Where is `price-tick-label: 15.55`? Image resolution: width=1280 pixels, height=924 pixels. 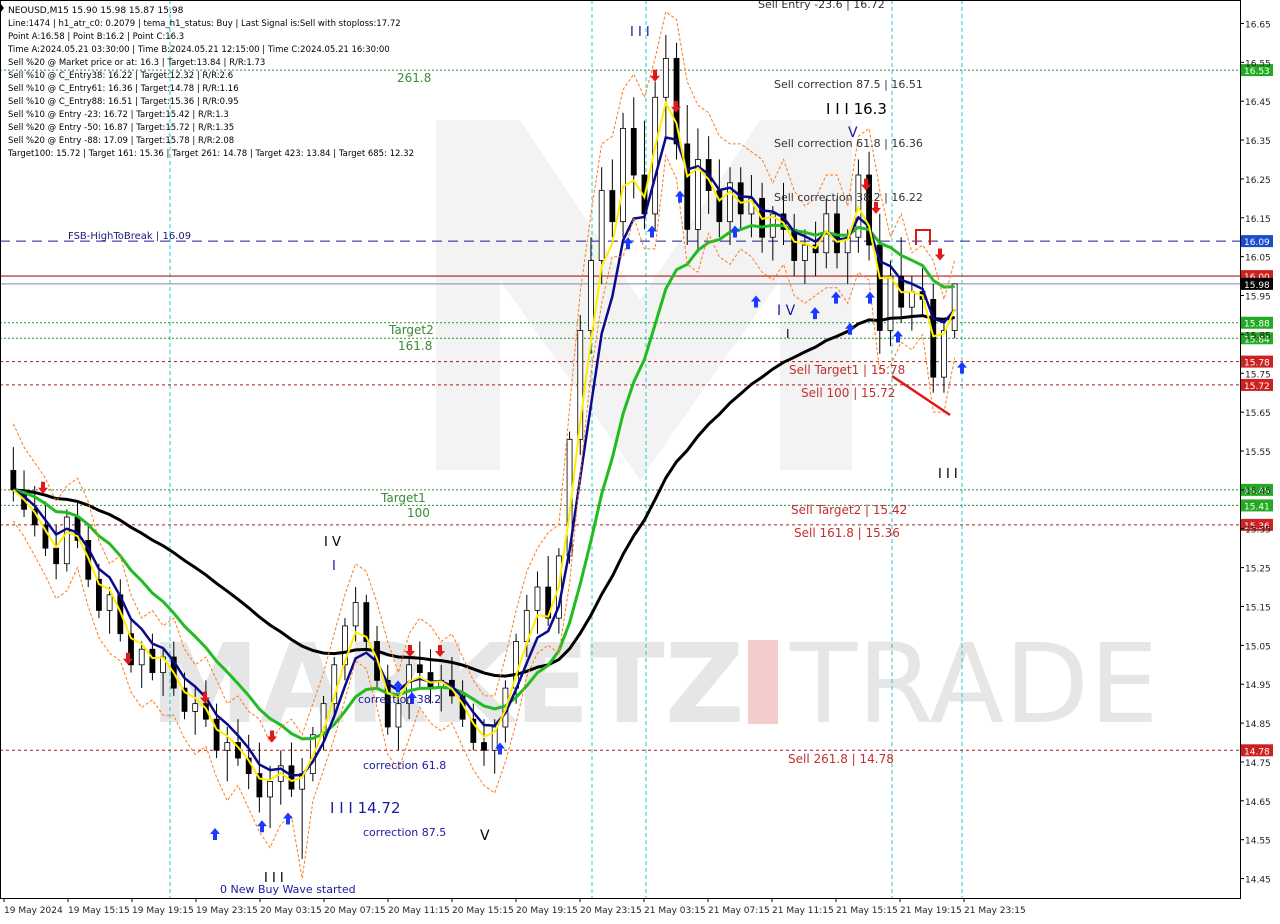 price-tick-label: 15.55 is located at coordinates (1258, 453).